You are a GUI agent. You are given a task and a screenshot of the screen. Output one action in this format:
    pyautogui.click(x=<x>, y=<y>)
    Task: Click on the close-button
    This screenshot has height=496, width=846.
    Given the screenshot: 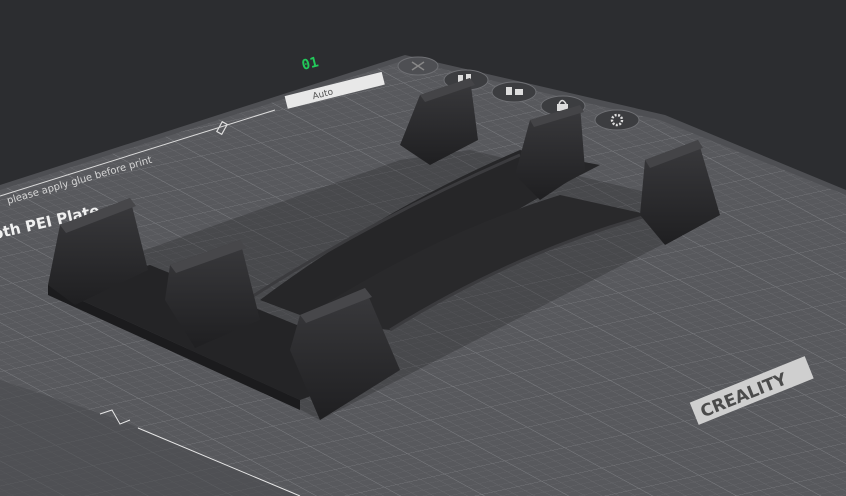 What is the action you would take?
    pyautogui.click(x=418, y=66)
    